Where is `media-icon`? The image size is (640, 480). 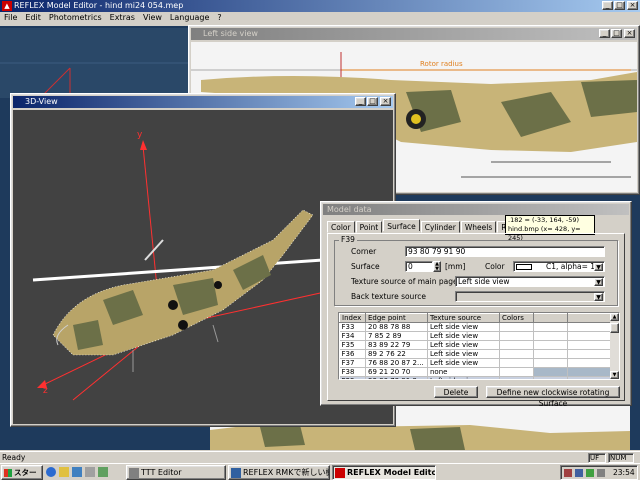 media-icon is located at coordinates (90, 472).